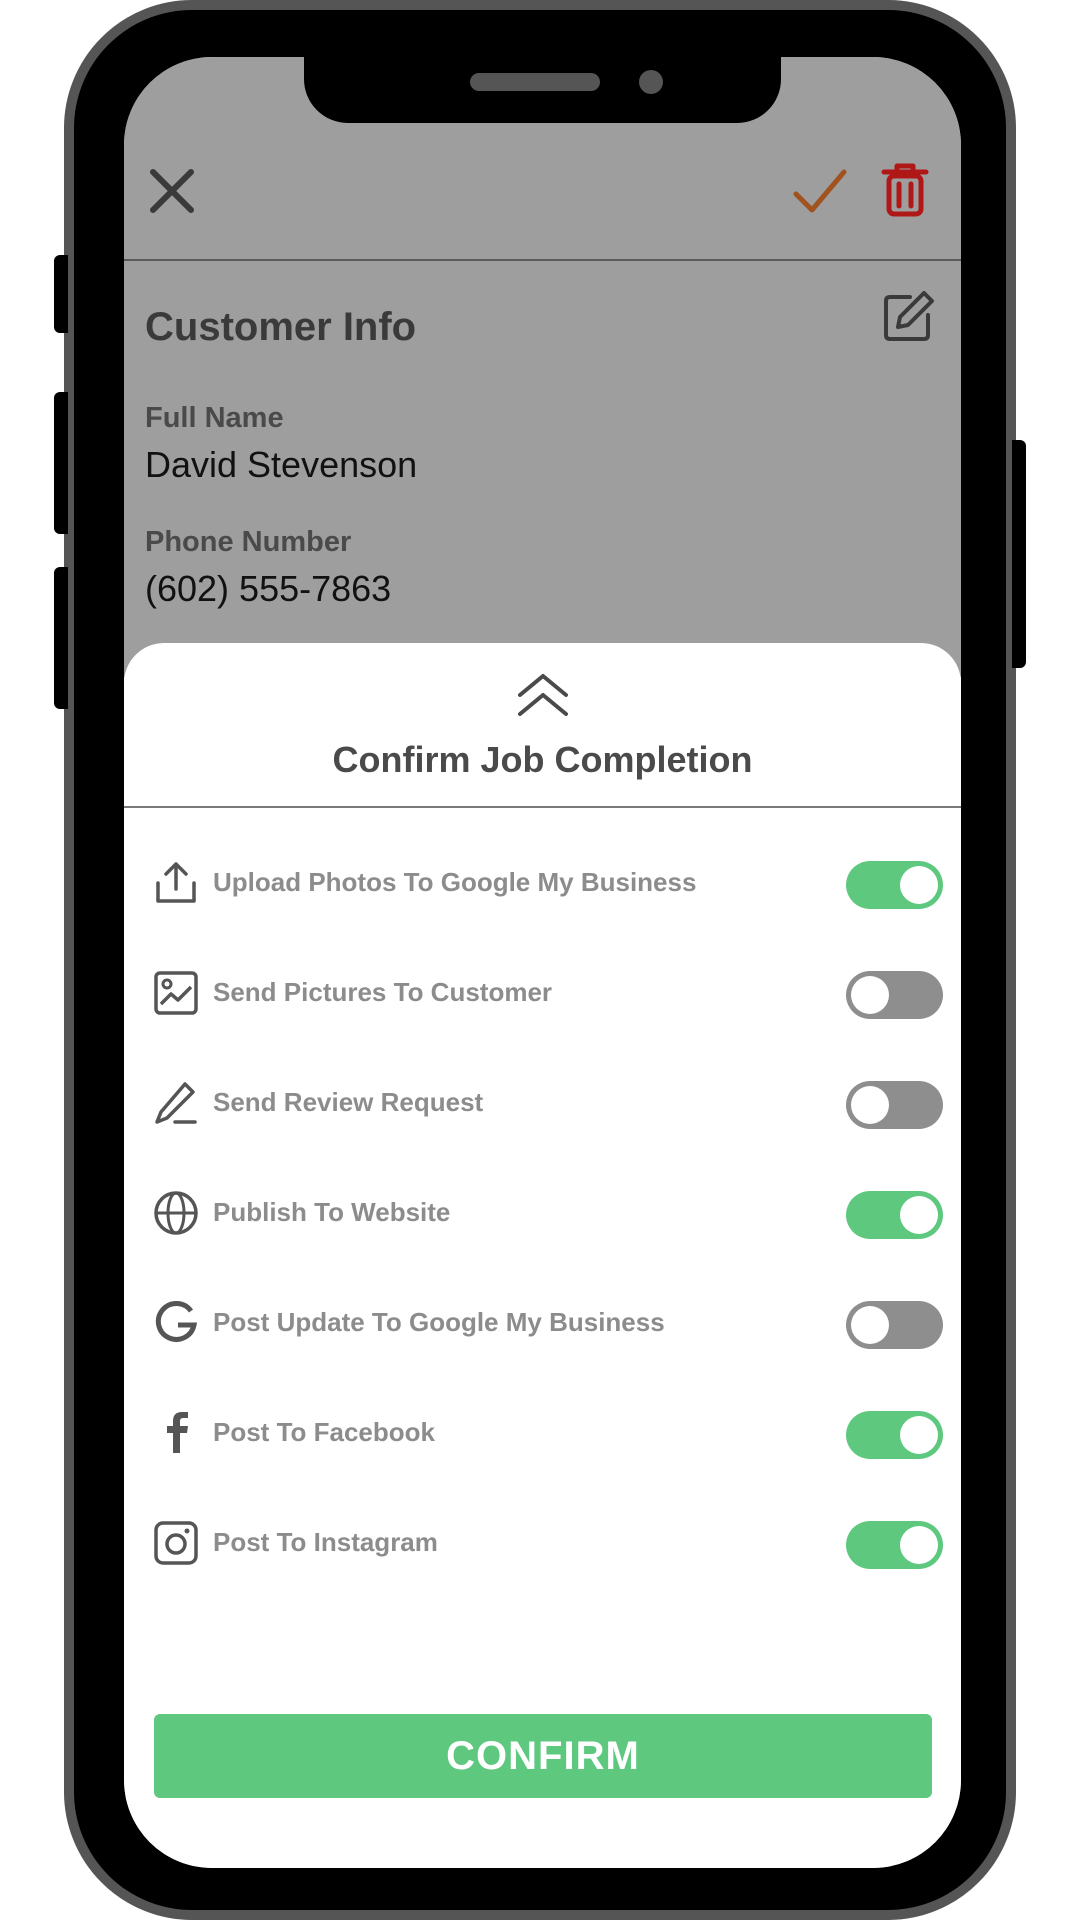 Image resolution: width=1080 pixels, height=1920 pixels. I want to click on facebook-icon, so click(176, 1433).